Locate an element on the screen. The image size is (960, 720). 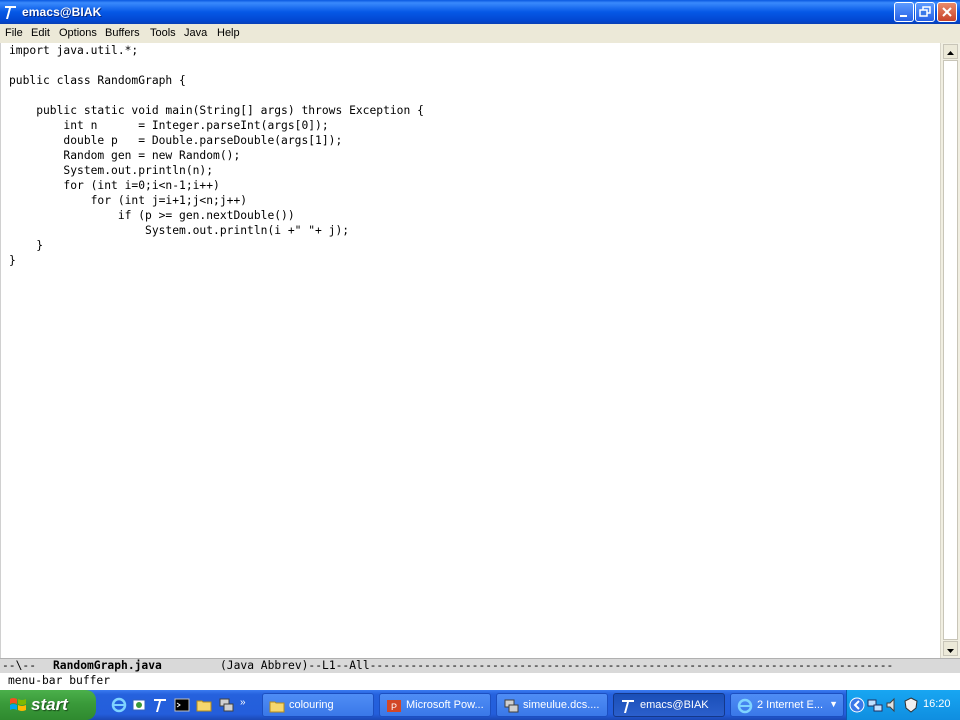
task-button-emacs: emacs@BIAK is located at coordinates (669, 705).